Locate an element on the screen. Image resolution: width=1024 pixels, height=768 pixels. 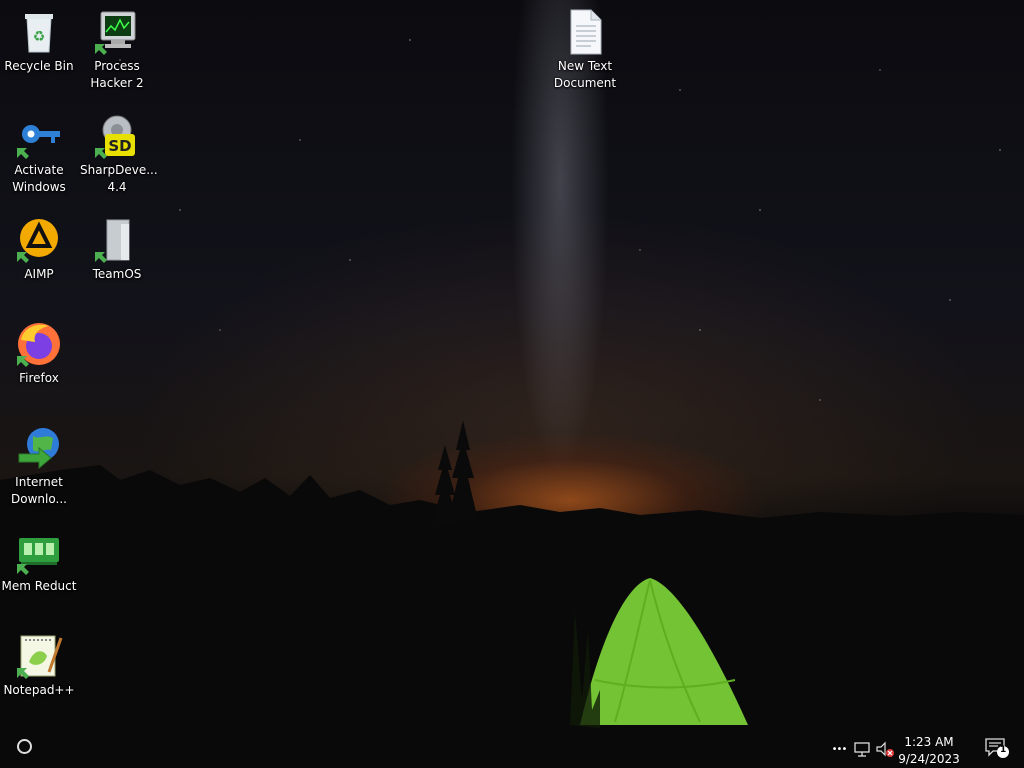
start-button is located at coordinates (24, 746).